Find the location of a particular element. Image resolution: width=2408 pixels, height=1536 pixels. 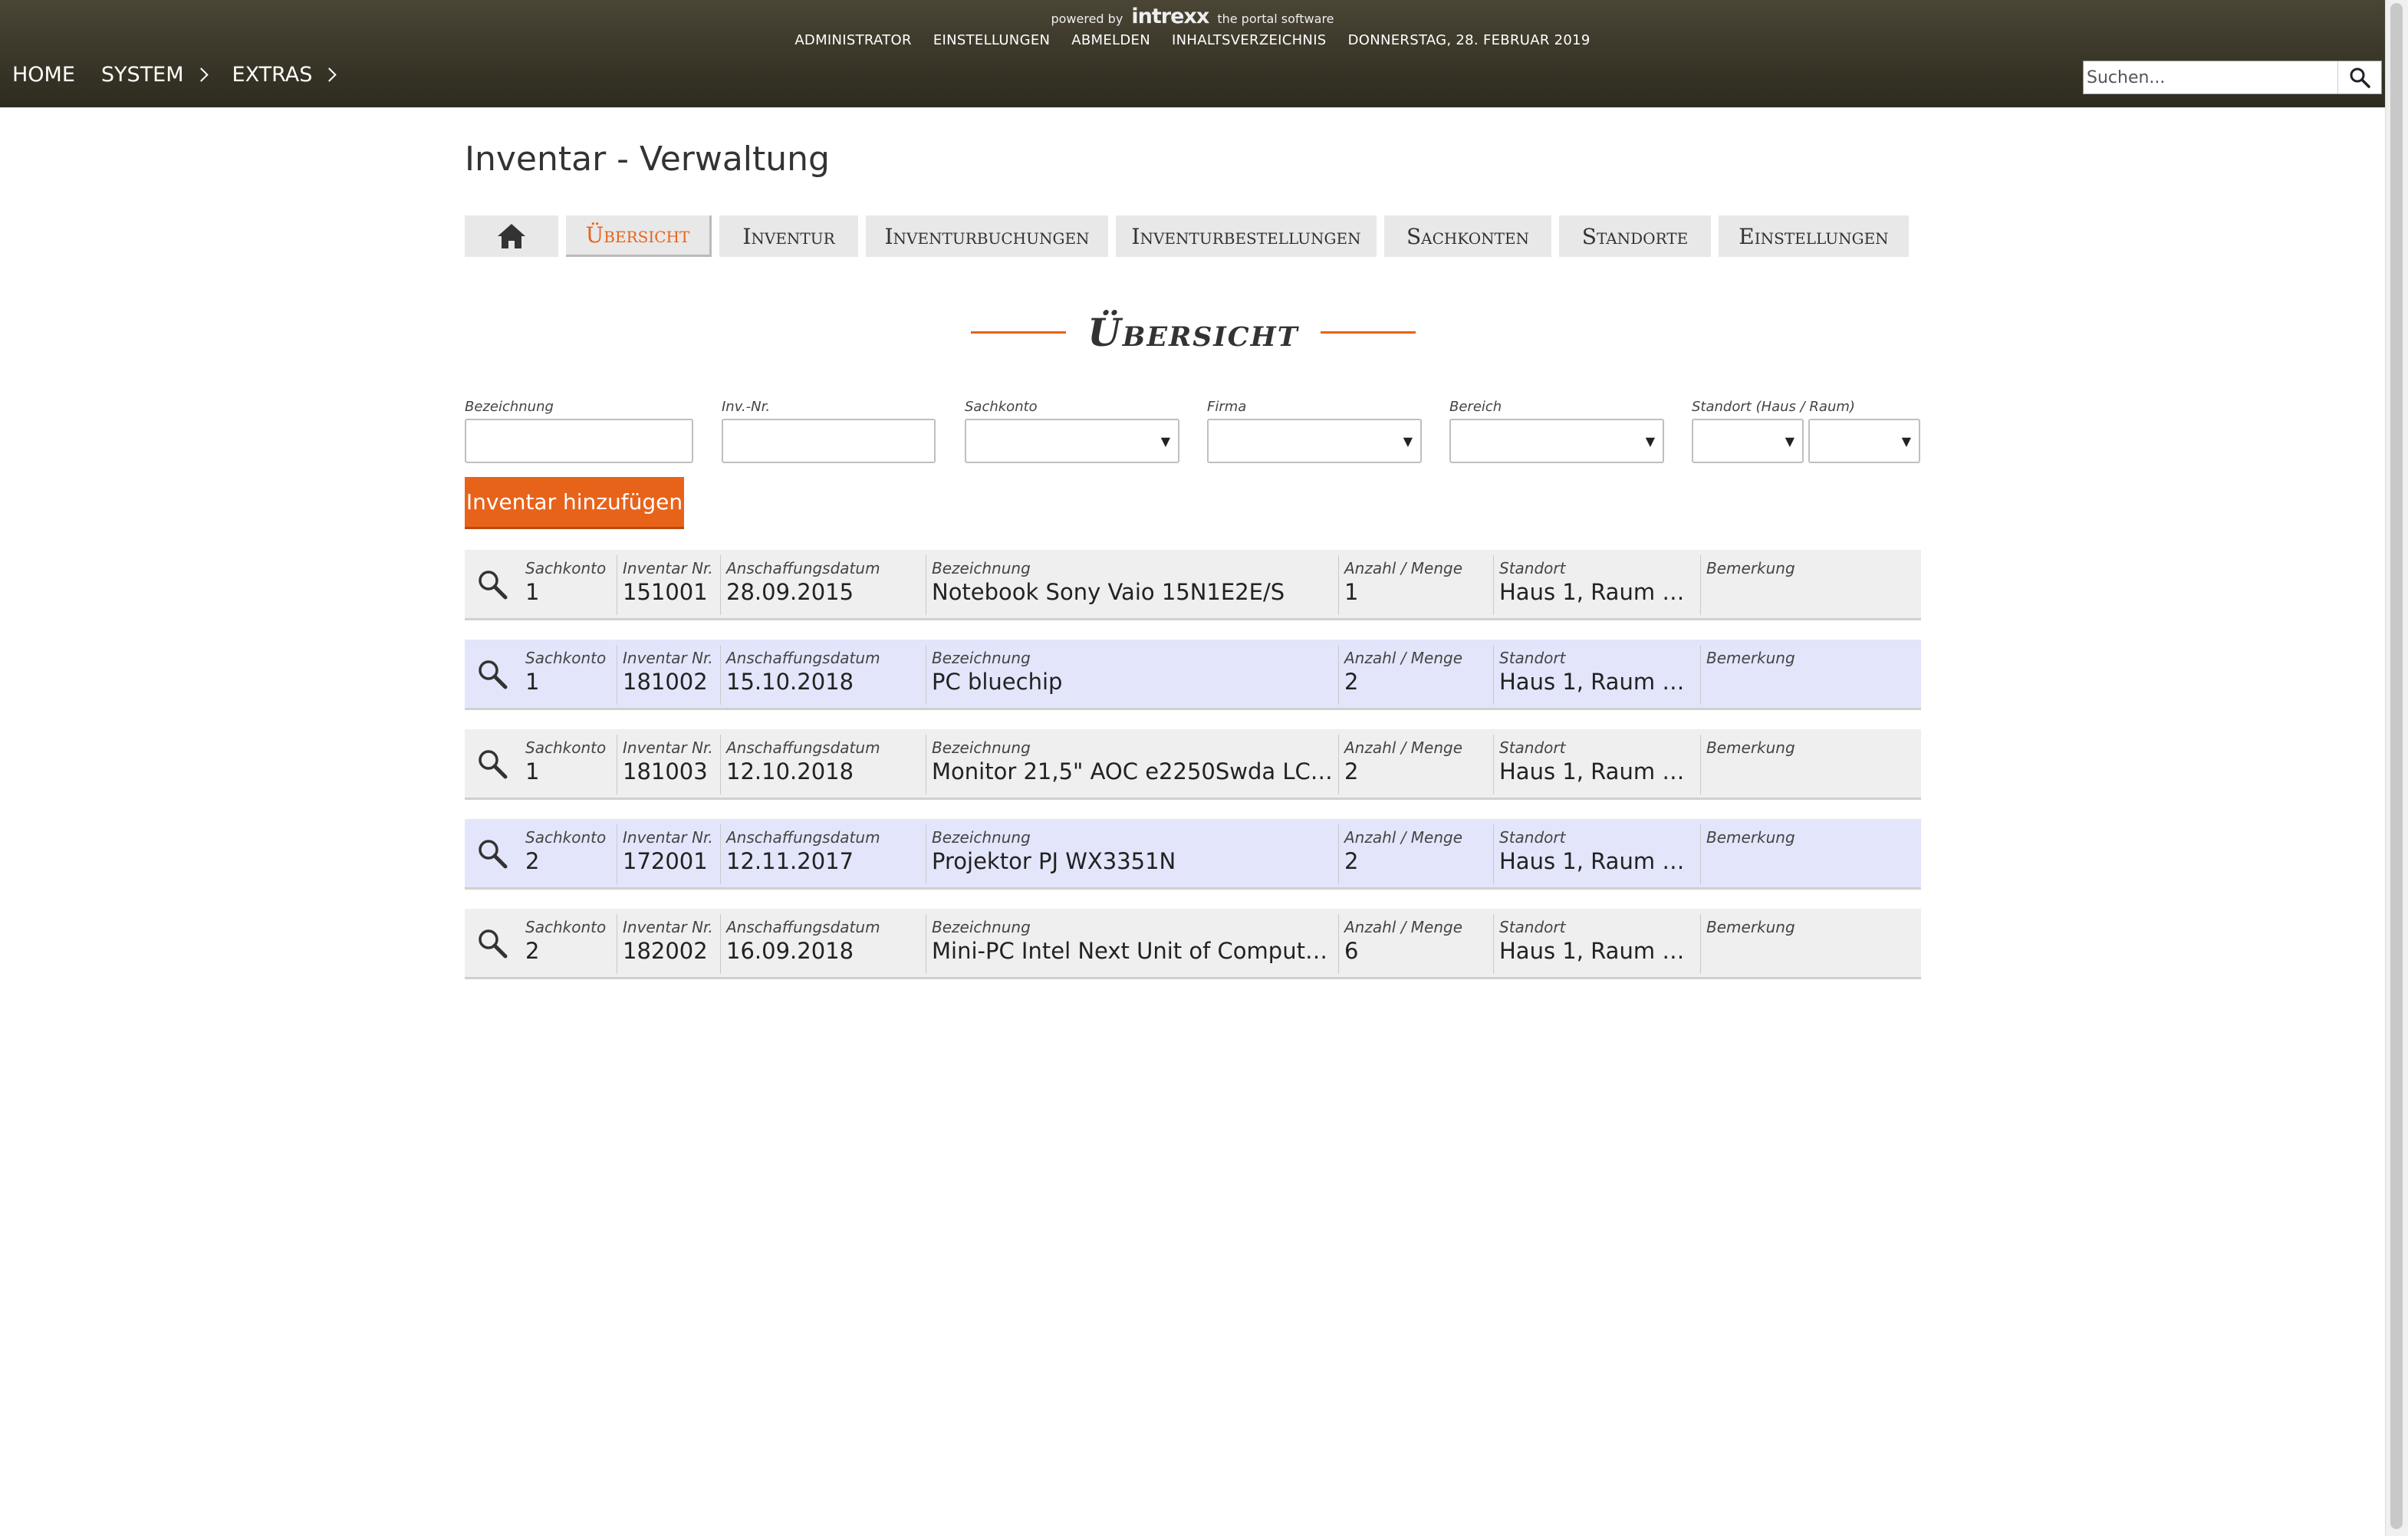

filter-standort-haus-select: ▼ is located at coordinates (1748, 441).